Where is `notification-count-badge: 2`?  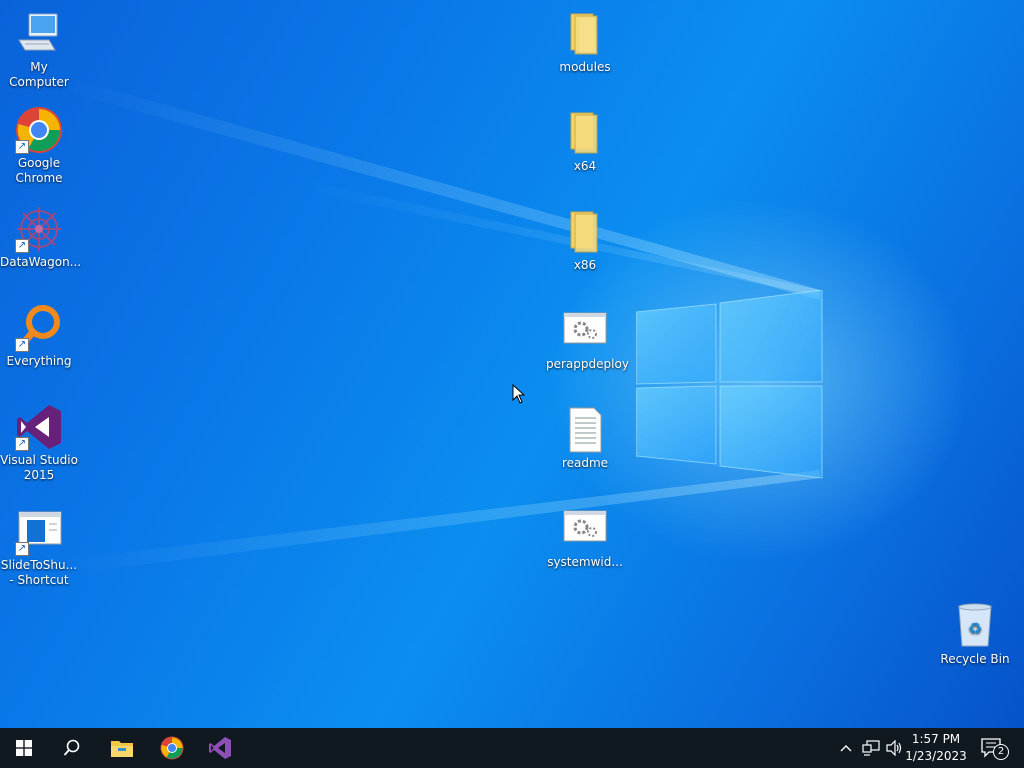
notification-count-badge: 2 is located at coordinates (1001, 752).